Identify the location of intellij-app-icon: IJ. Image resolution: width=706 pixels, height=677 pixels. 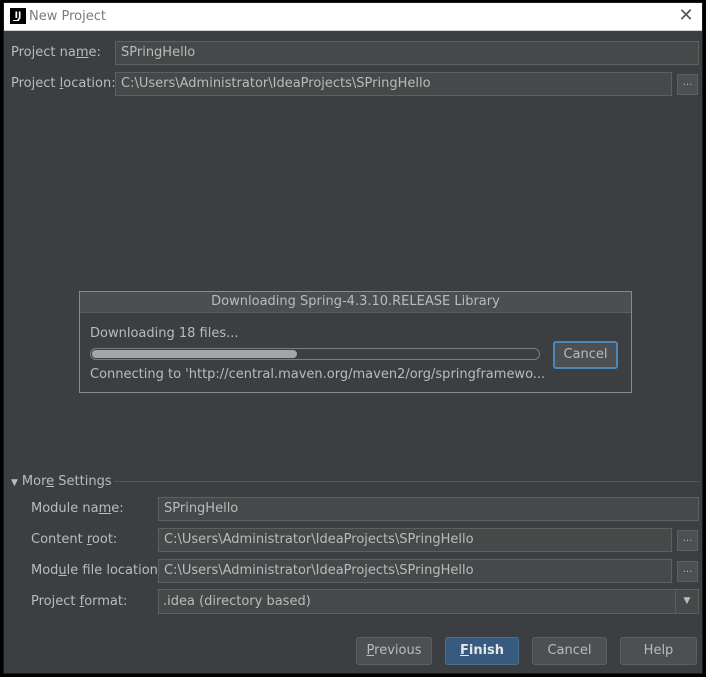
(18, 16).